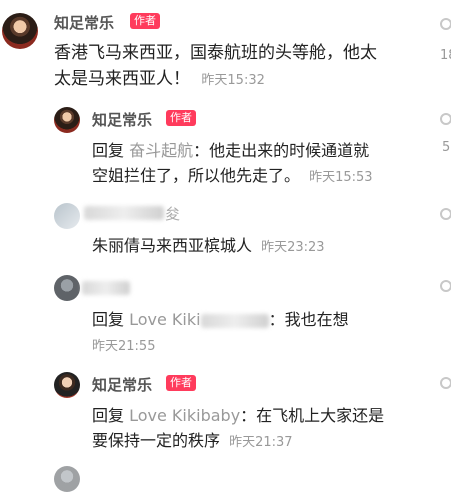 Image resolution: width=451 pixels, height=492 pixels. What do you see at coordinates (445, 55) in the screenshot?
I see `like-count: 18` at bounding box center [445, 55].